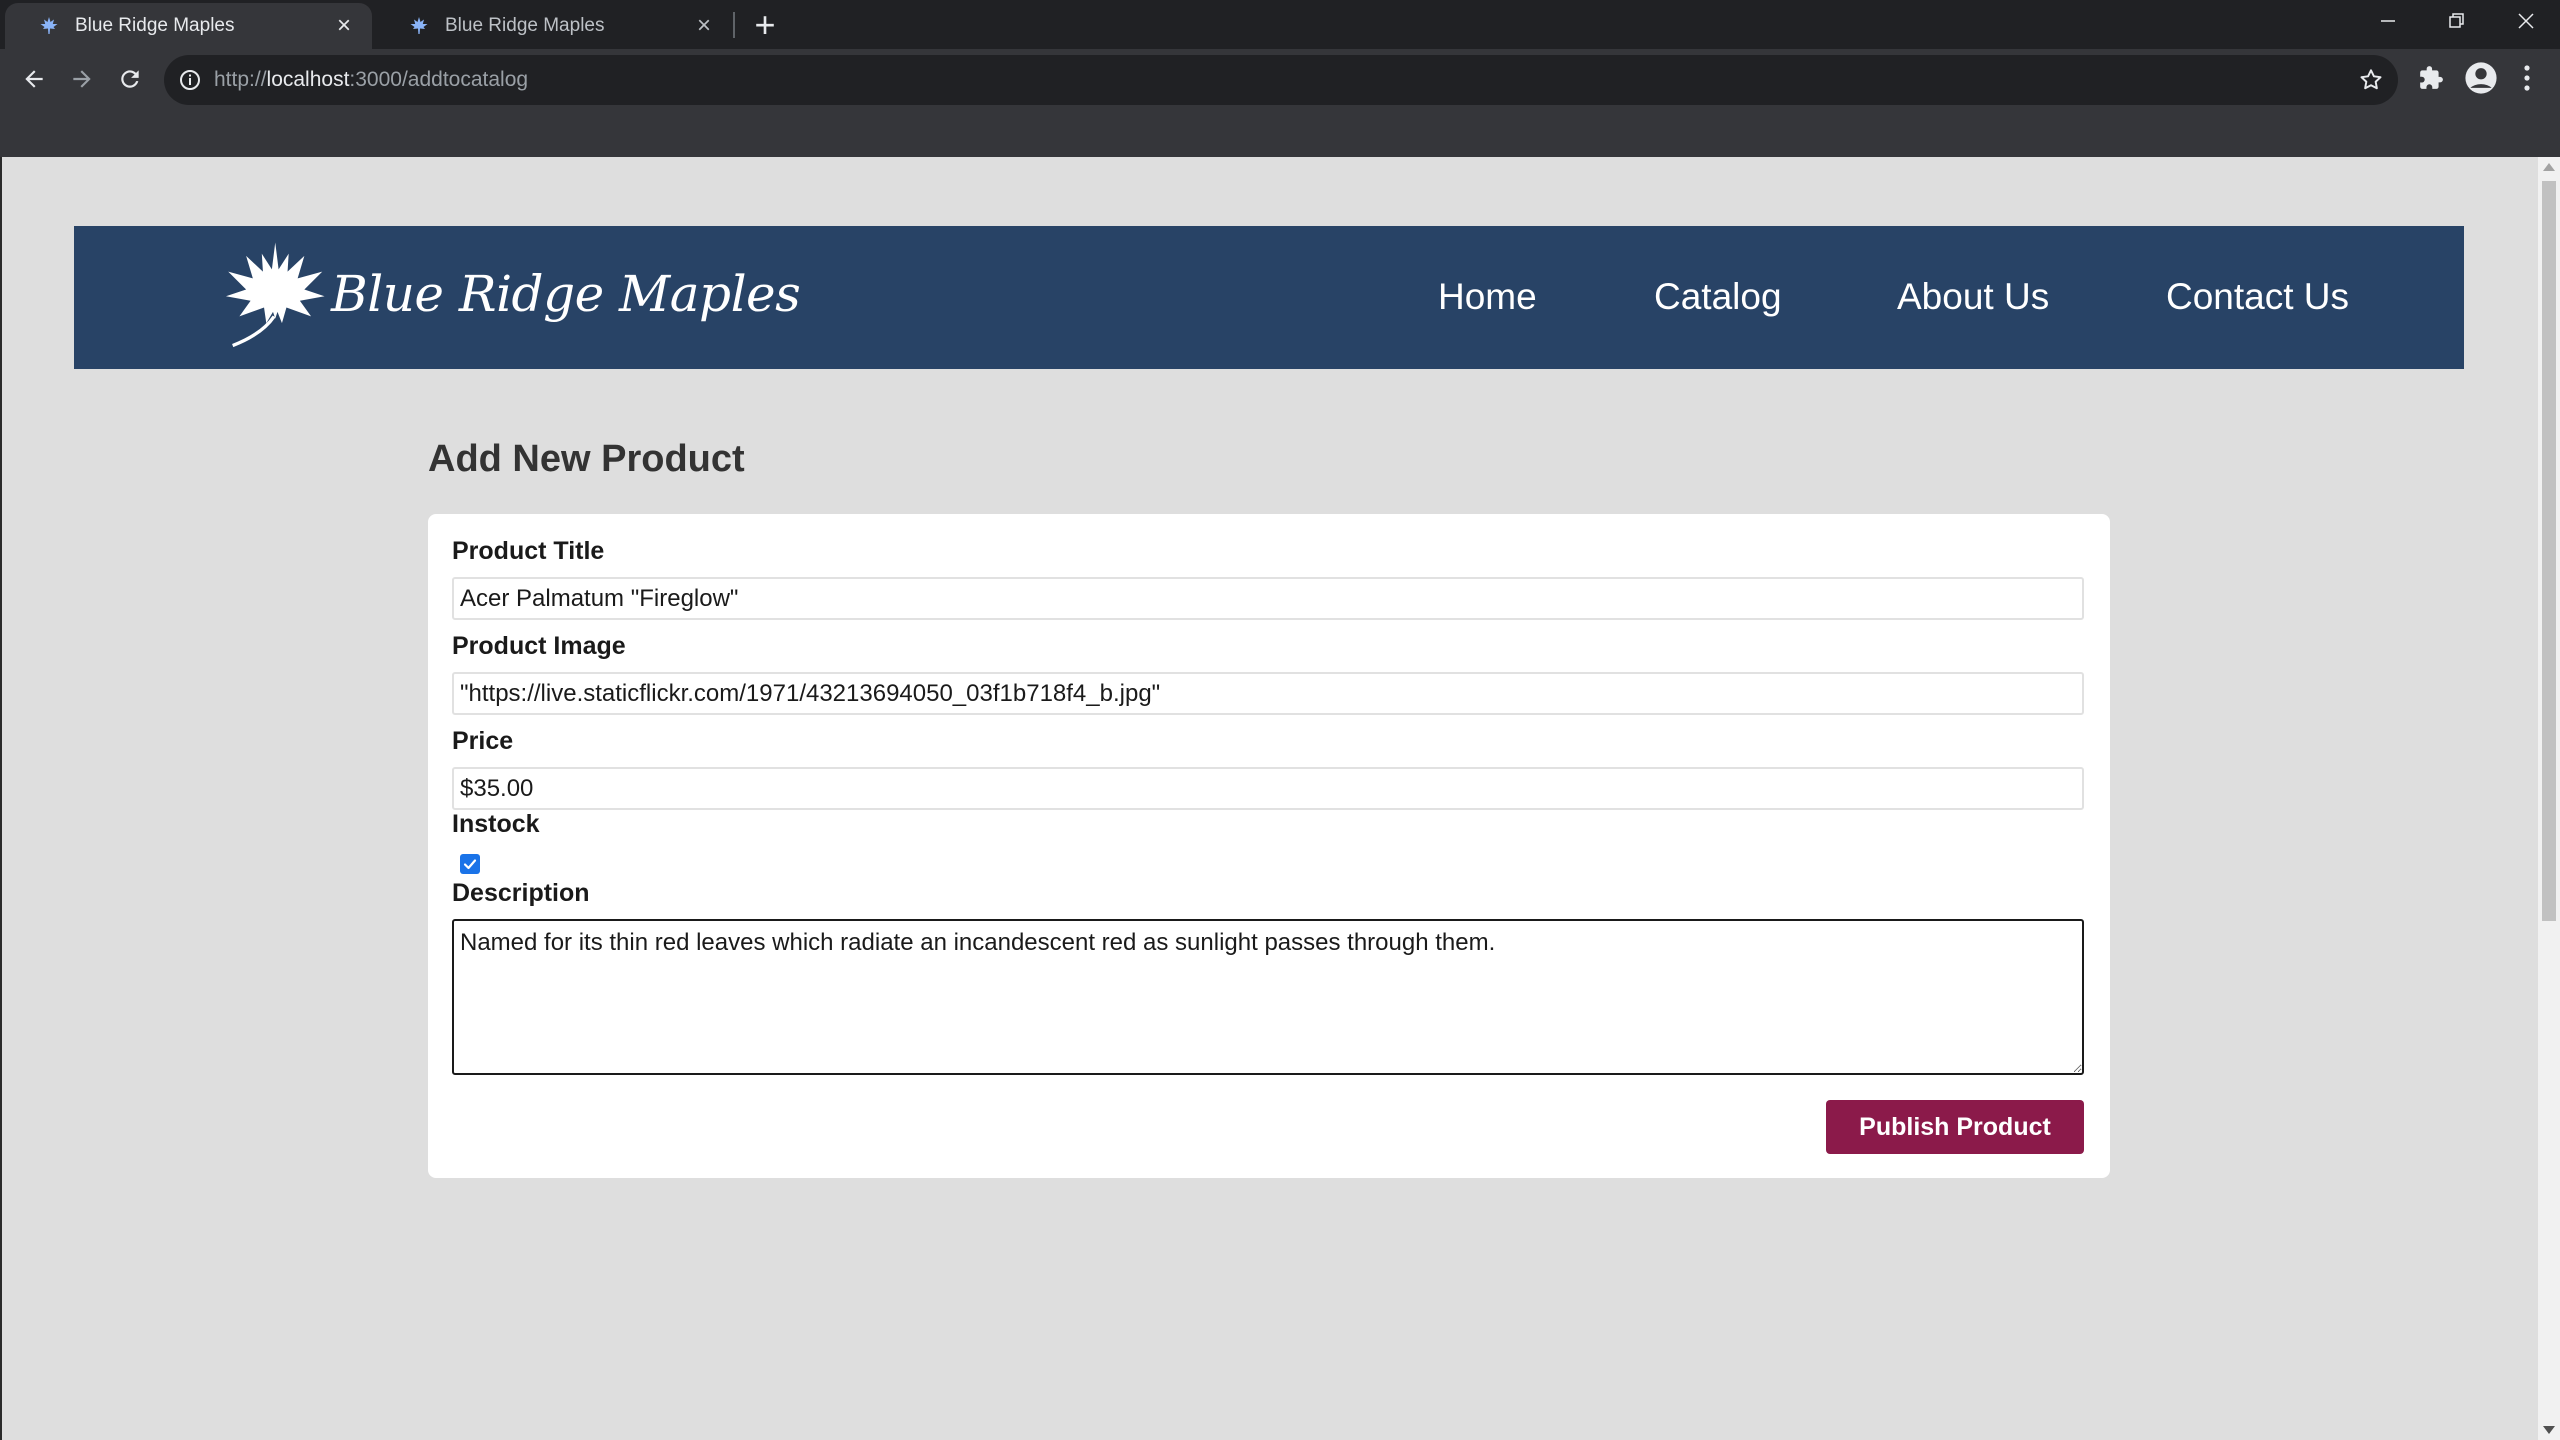 This screenshot has height=1440, width=2560. Describe the element at coordinates (190, 80) in the screenshot. I see `site-info-icon` at that location.